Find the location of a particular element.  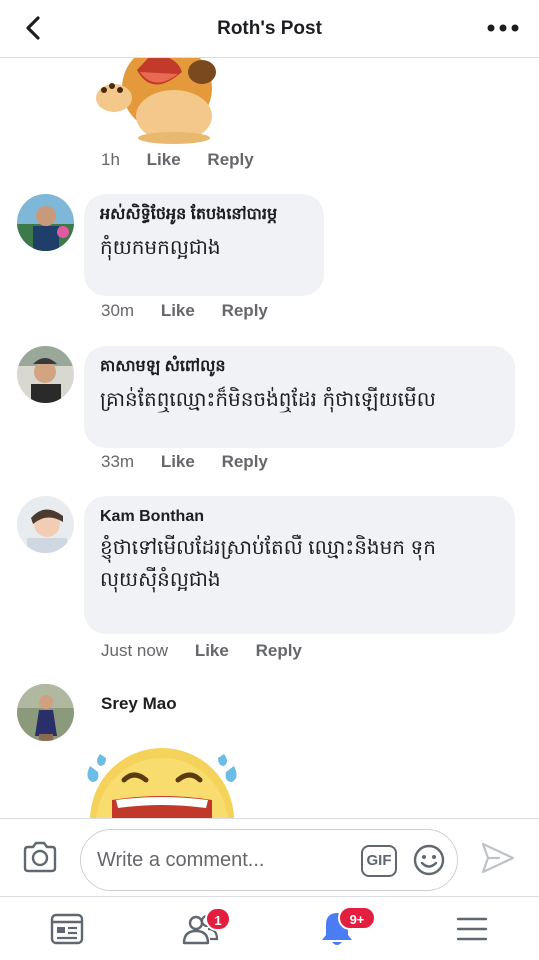

comment-composer: GIF is located at coordinates (269, 857).